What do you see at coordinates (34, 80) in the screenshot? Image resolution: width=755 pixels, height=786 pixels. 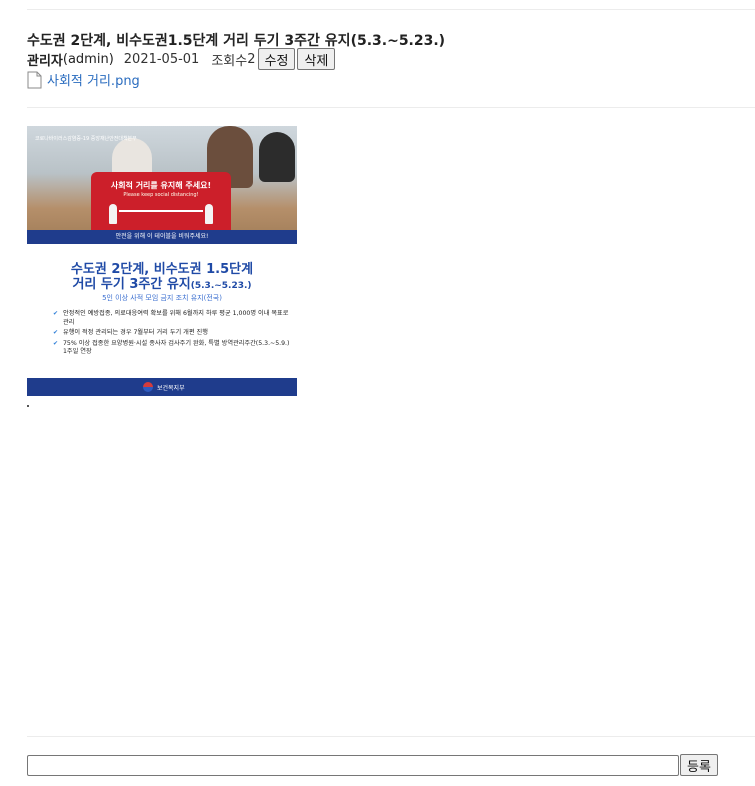 I see `file-icon` at bounding box center [34, 80].